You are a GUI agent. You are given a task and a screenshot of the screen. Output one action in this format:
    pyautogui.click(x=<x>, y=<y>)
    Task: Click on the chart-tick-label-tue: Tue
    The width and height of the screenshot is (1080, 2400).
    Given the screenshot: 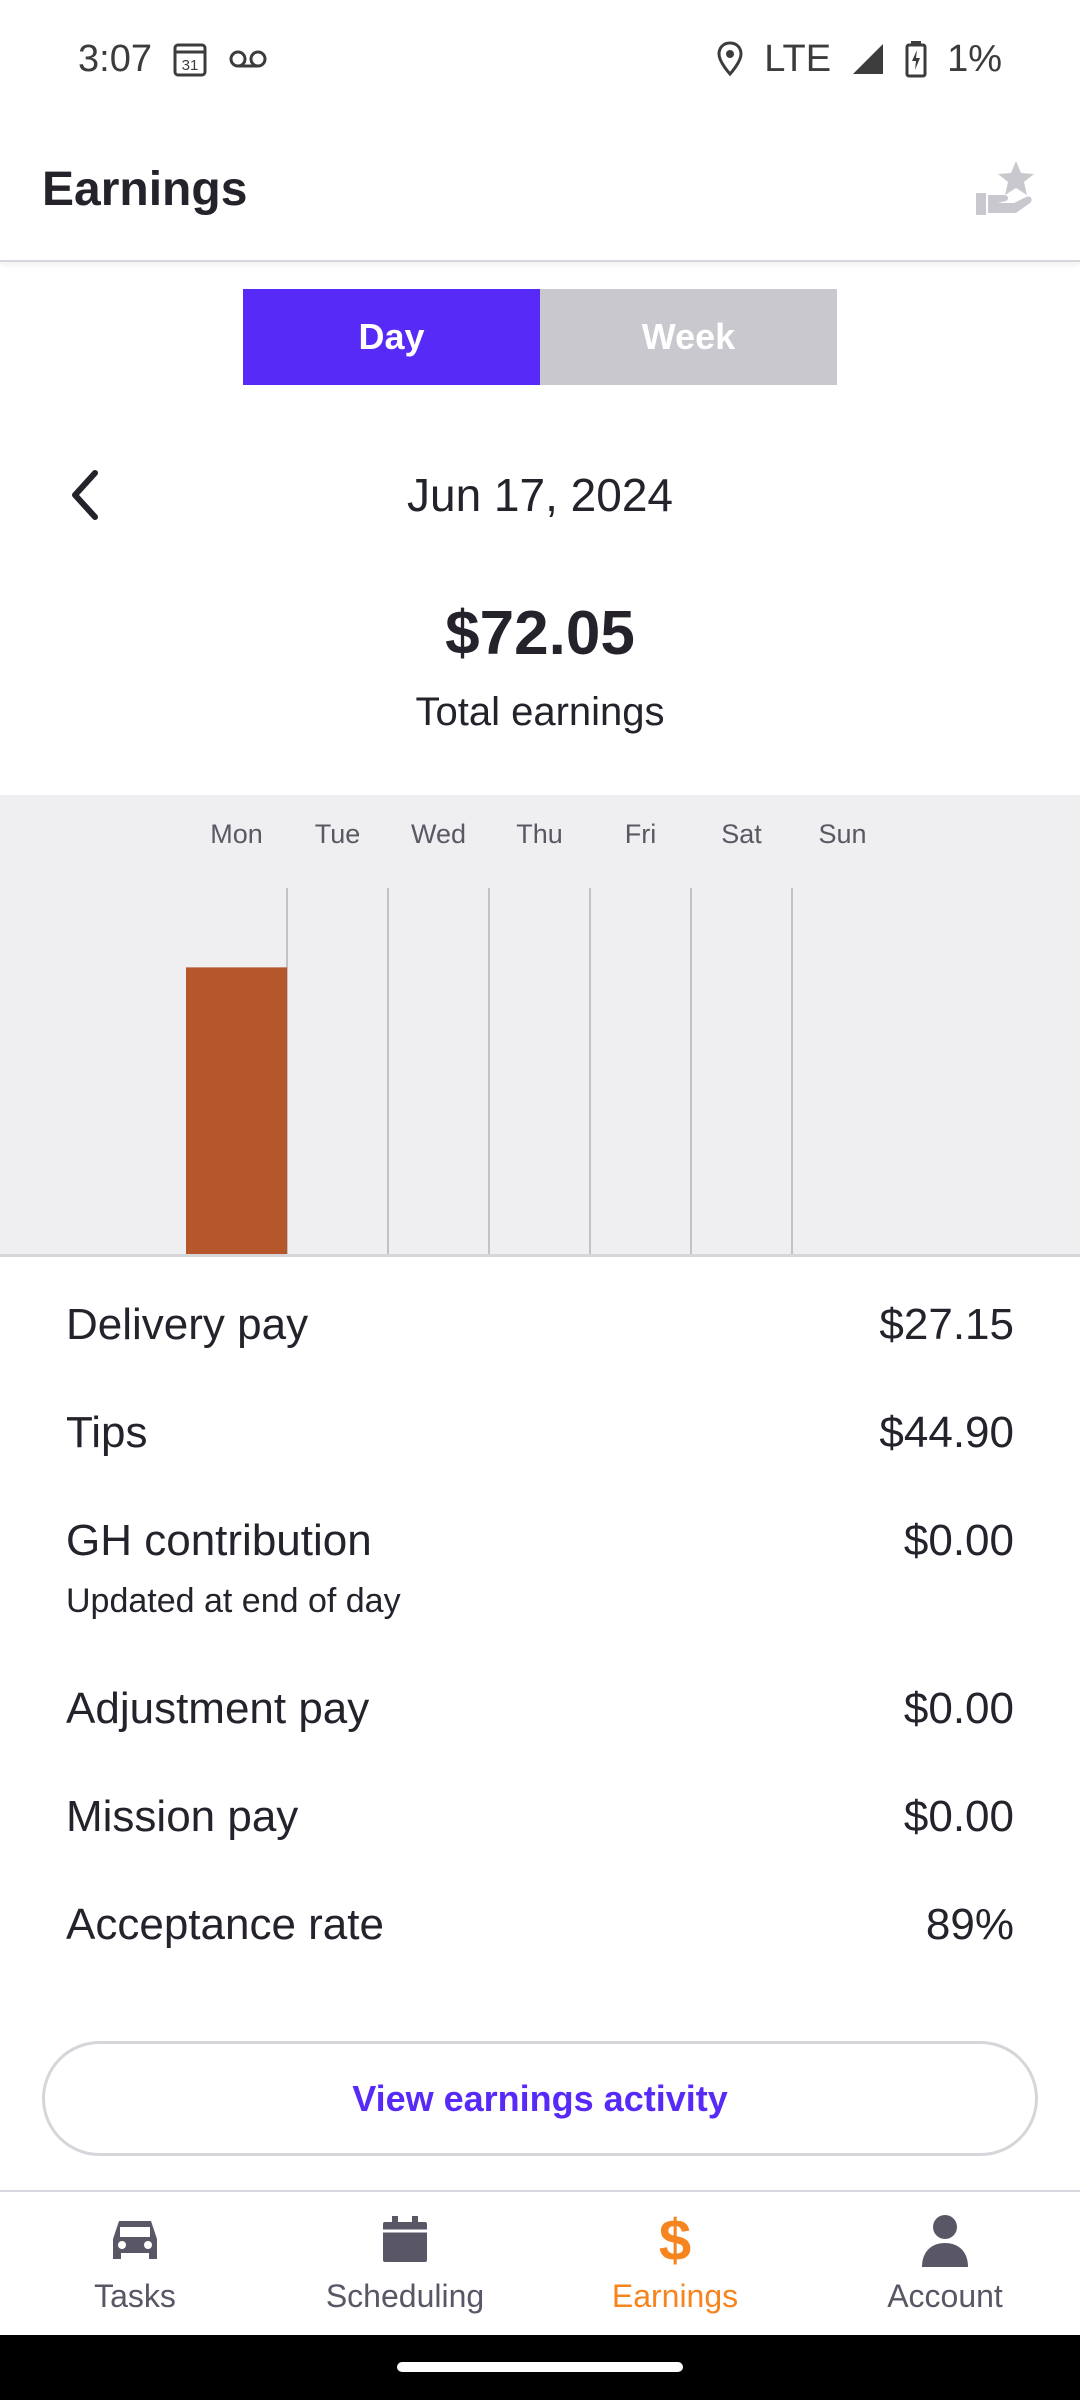 What is the action you would take?
    pyautogui.click(x=338, y=834)
    